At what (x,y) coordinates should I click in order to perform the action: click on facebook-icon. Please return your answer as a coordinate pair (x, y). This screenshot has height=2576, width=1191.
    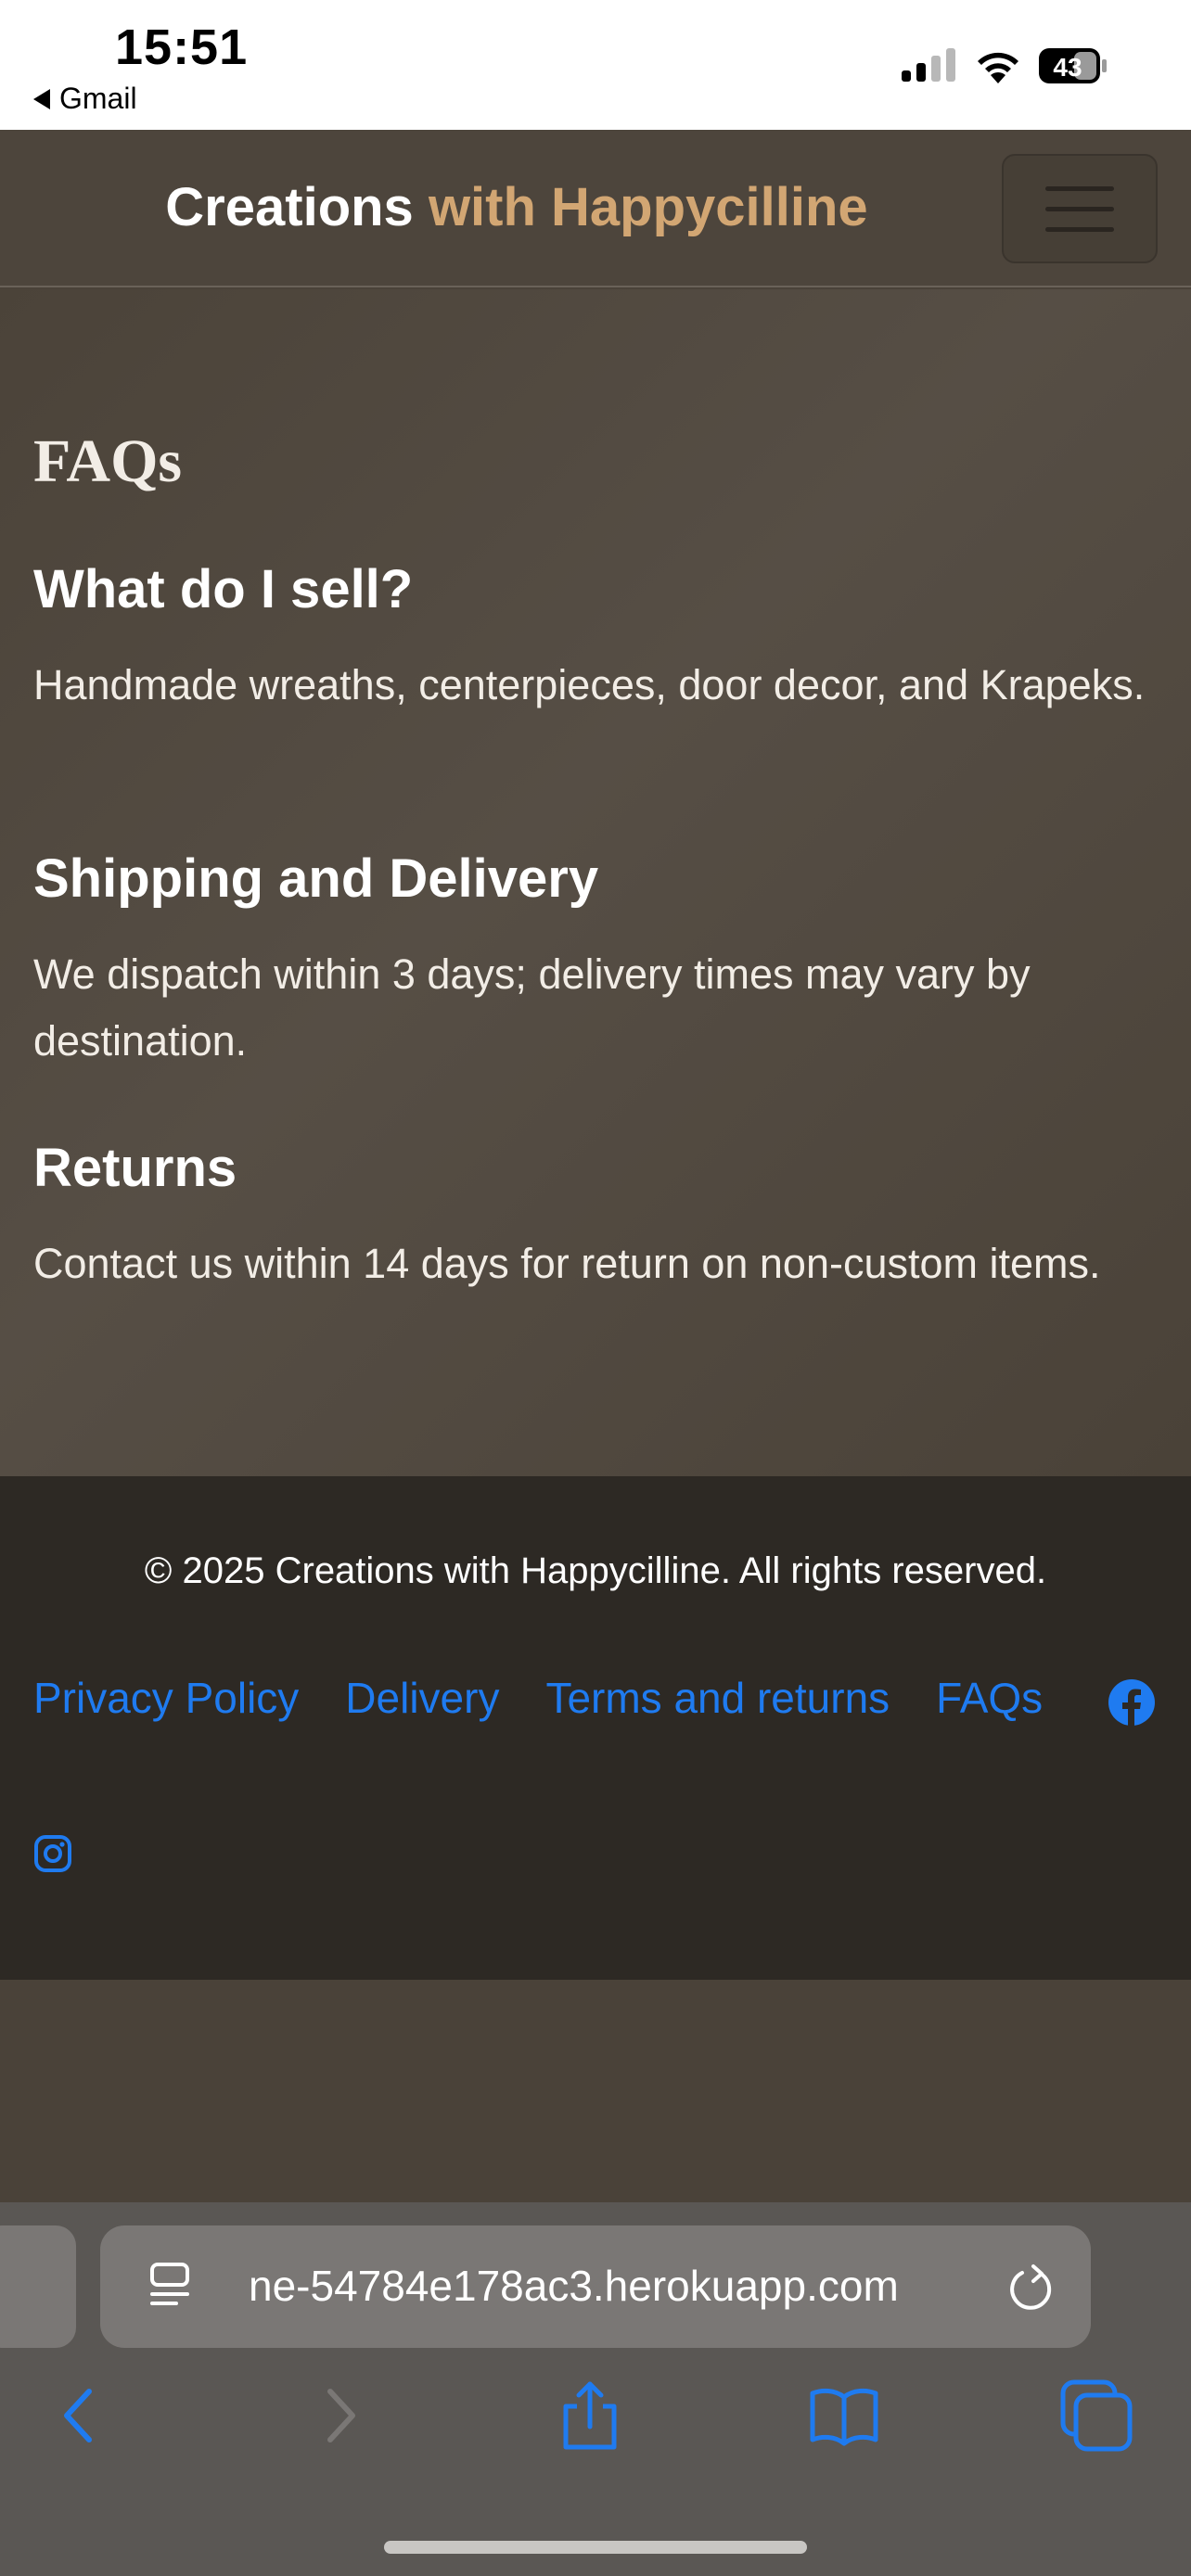
    Looking at the image, I should click on (1132, 1702).